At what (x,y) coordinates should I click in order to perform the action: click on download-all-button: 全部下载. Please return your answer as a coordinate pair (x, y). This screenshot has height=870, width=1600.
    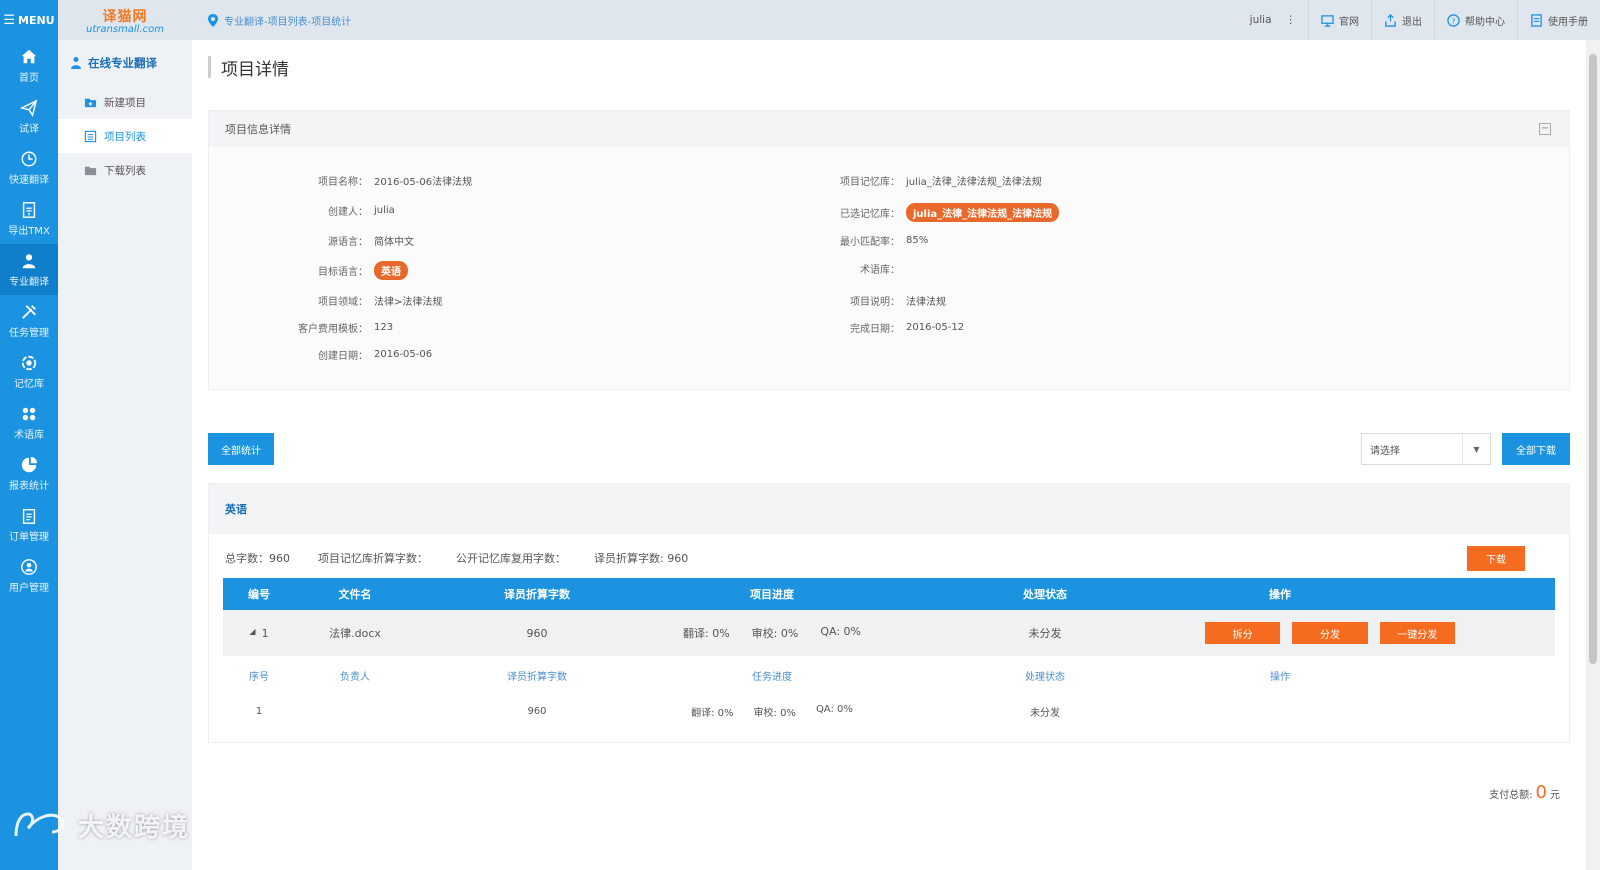
    Looking at the image, I should click on (1536, 449).